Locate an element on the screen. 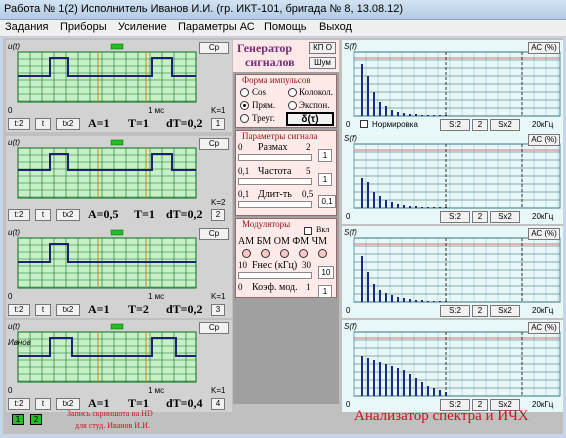  menu-usilenie: Усиление is located at coordinates (142, 27).